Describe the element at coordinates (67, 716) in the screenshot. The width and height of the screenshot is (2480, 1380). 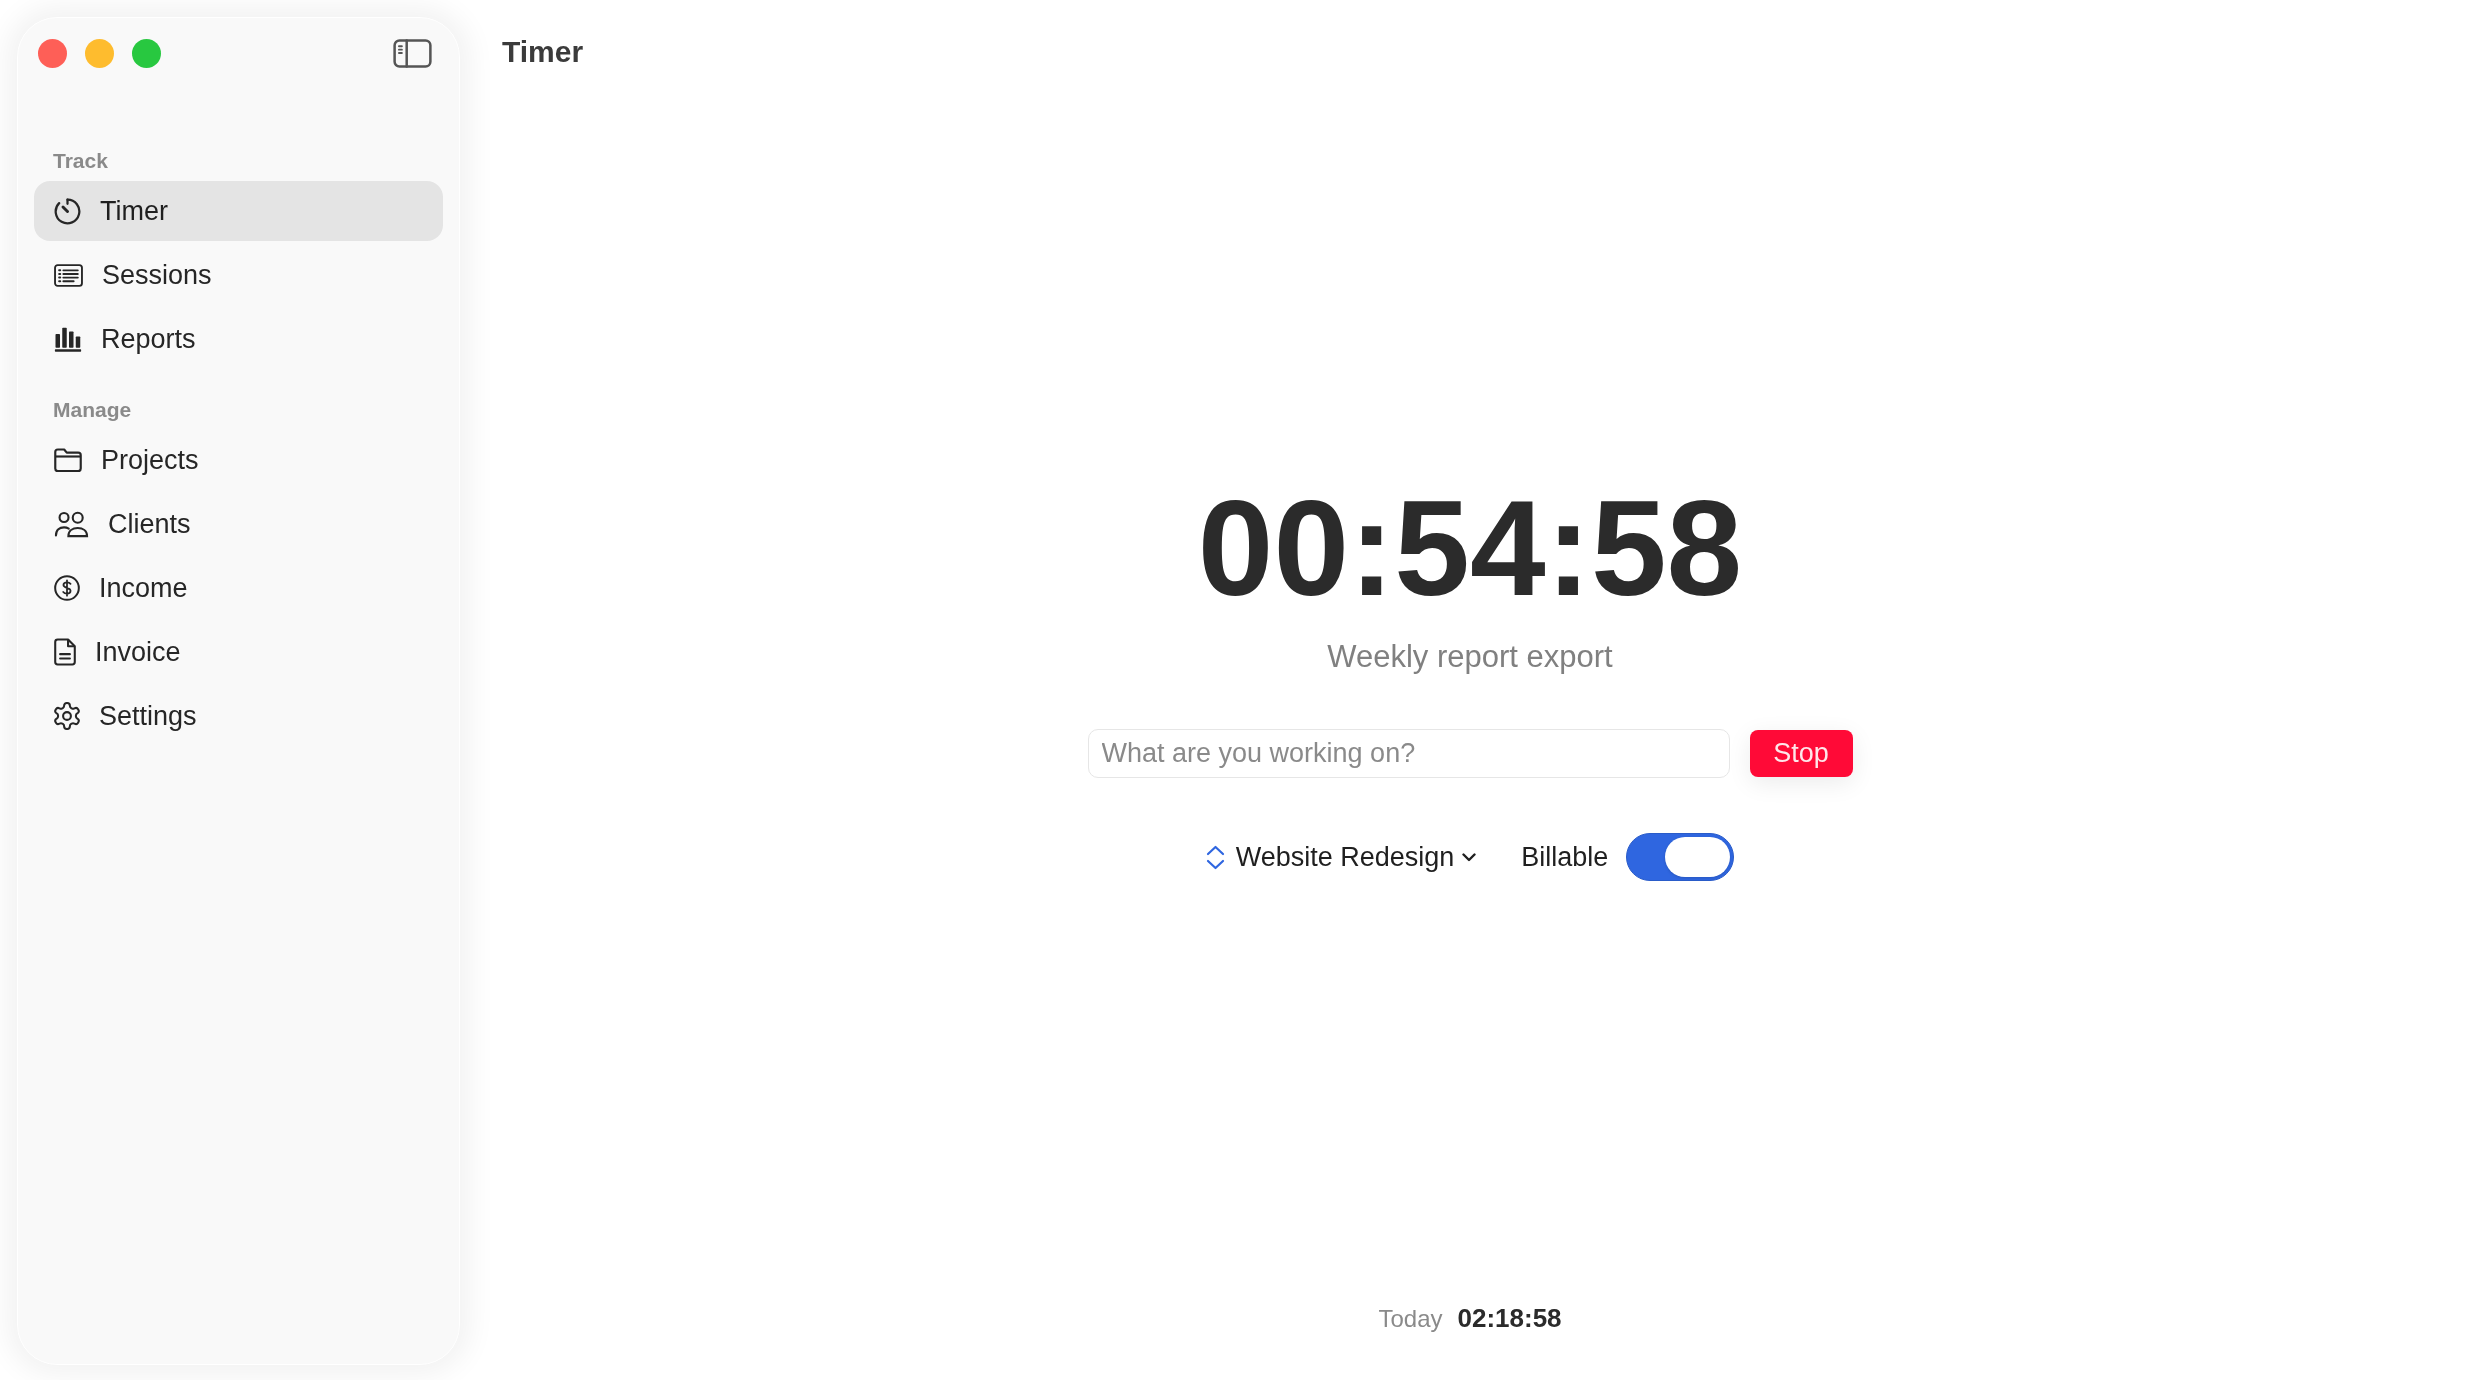
I see `settings-icon` at that location.